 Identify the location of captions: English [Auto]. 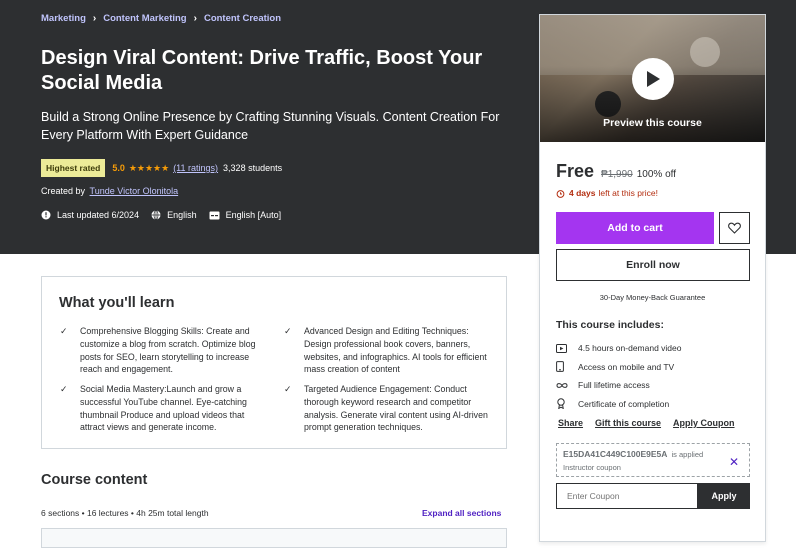
(245, 215).